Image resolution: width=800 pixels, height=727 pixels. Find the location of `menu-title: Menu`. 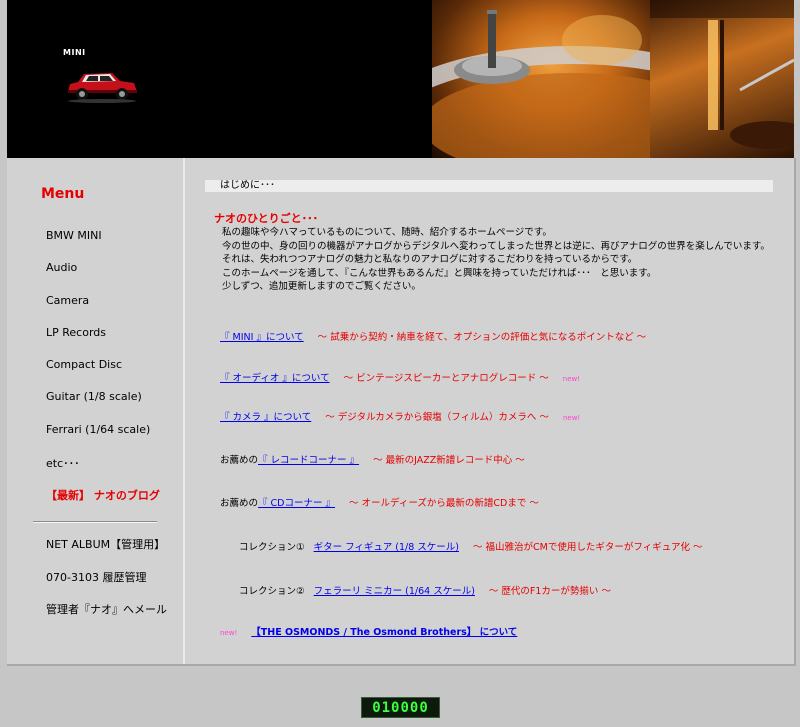

menu-title: Menu is located at coordinates (63, 194).